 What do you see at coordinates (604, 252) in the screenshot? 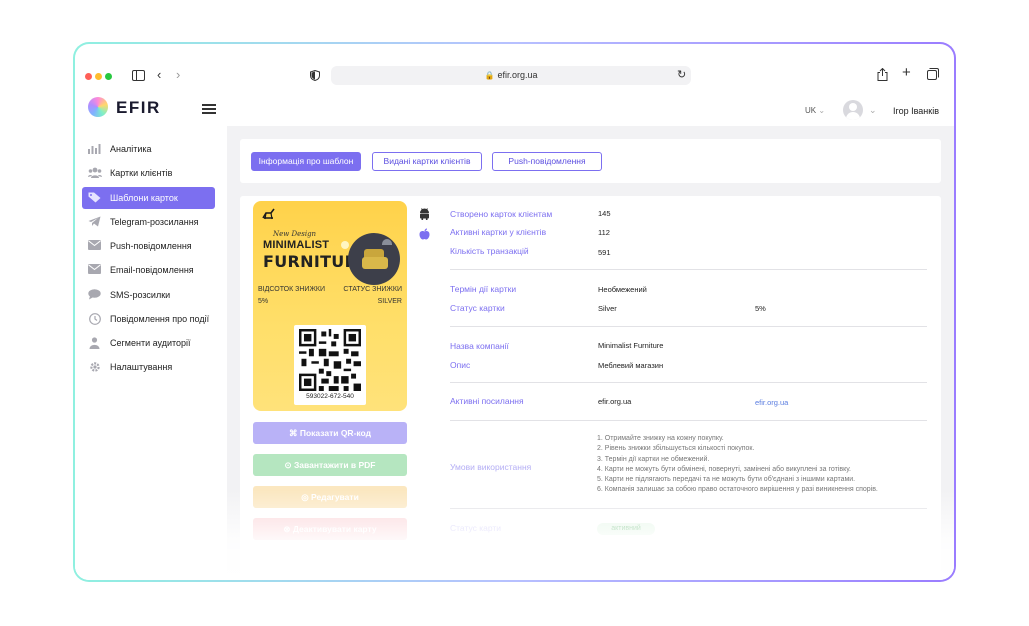
I see `transactions-value: 591` at bounding box center [604, 252].